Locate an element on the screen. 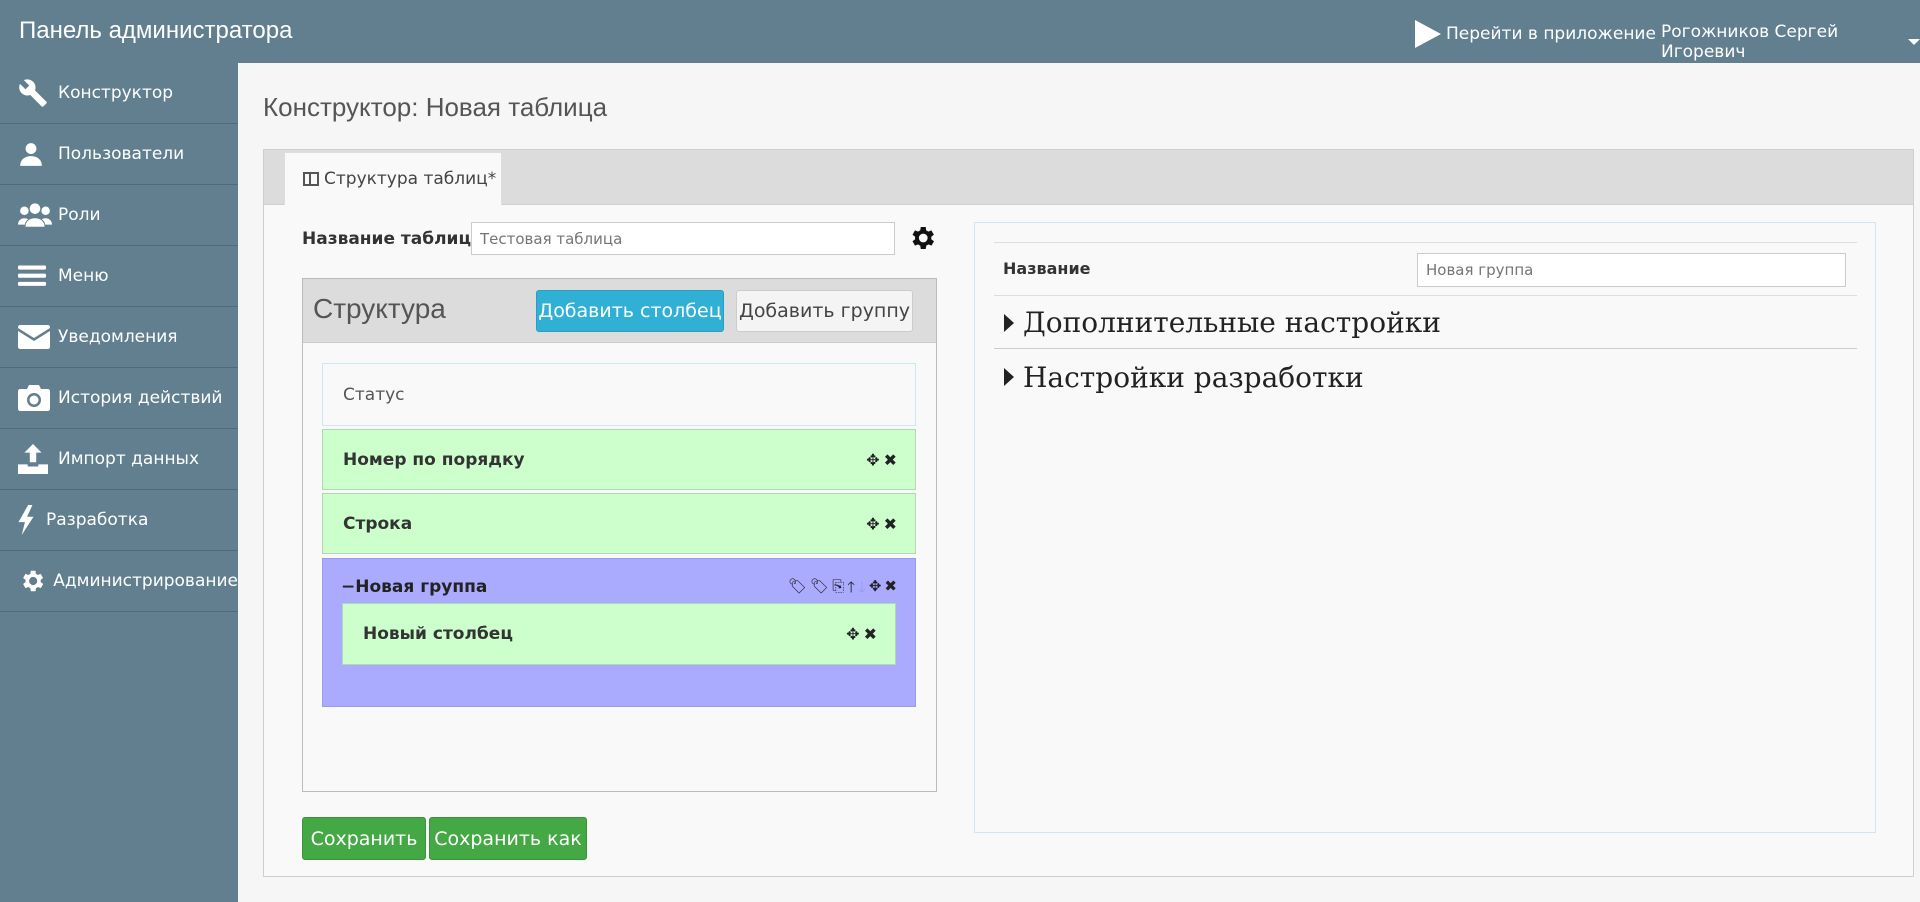 Image resolution: width=1920 pixels, height=902 pixels. users-icon is located at coordinates (35, 215).